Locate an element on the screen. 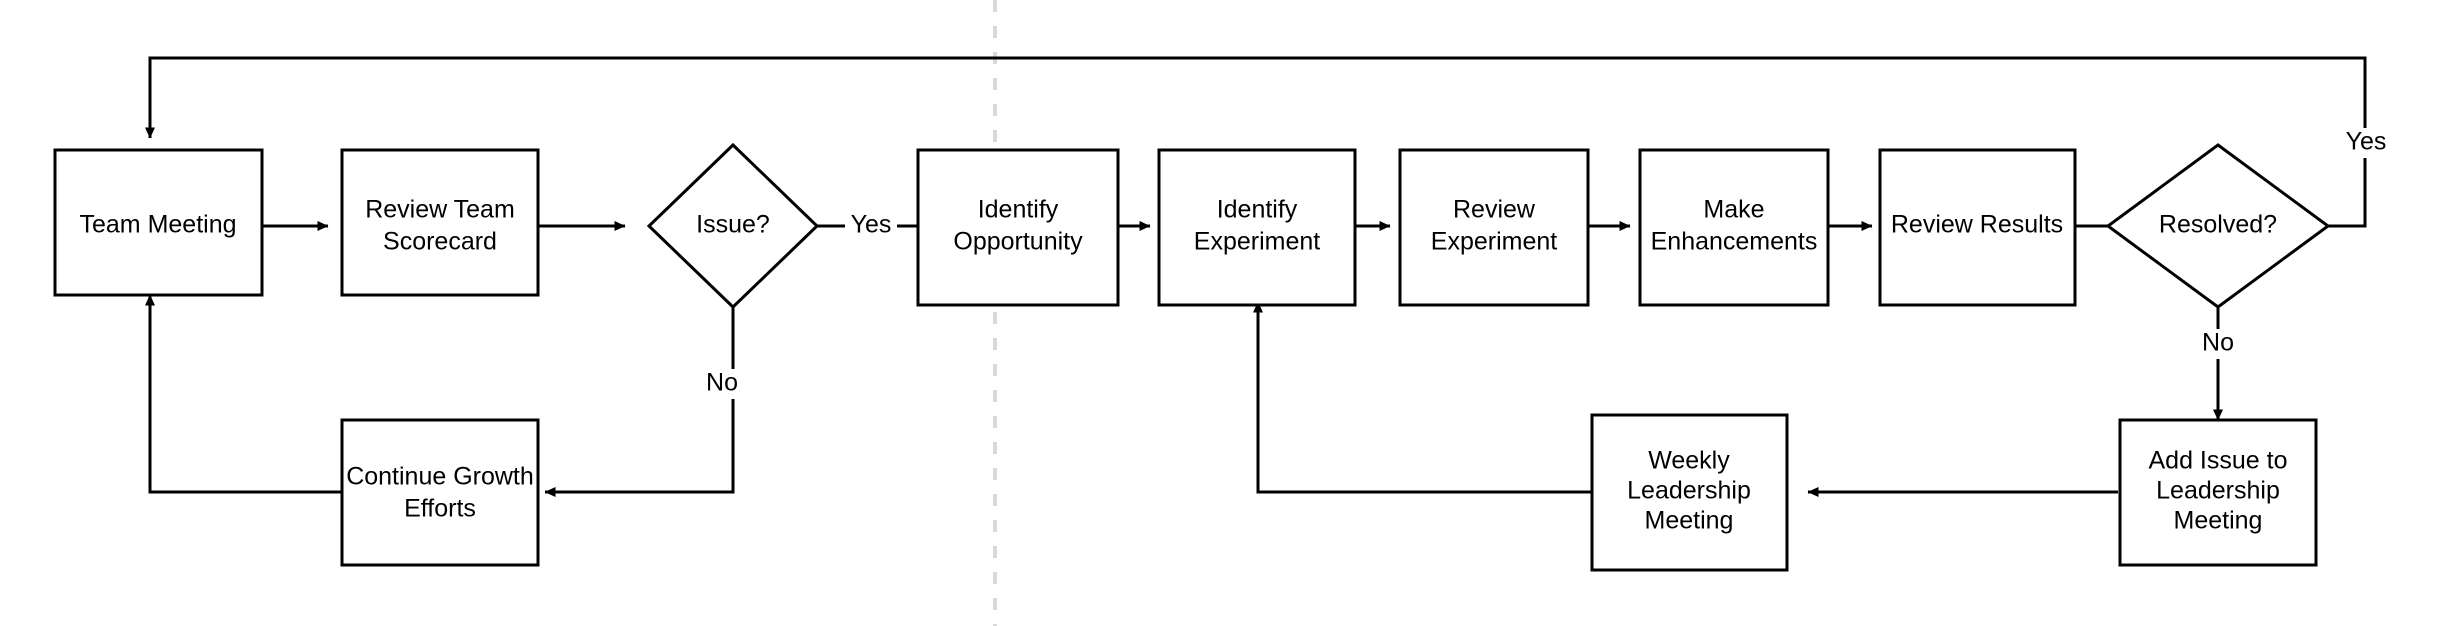  node-review-team-scorecard-label-line2: Scorecard is located at coordinates (440, 242).